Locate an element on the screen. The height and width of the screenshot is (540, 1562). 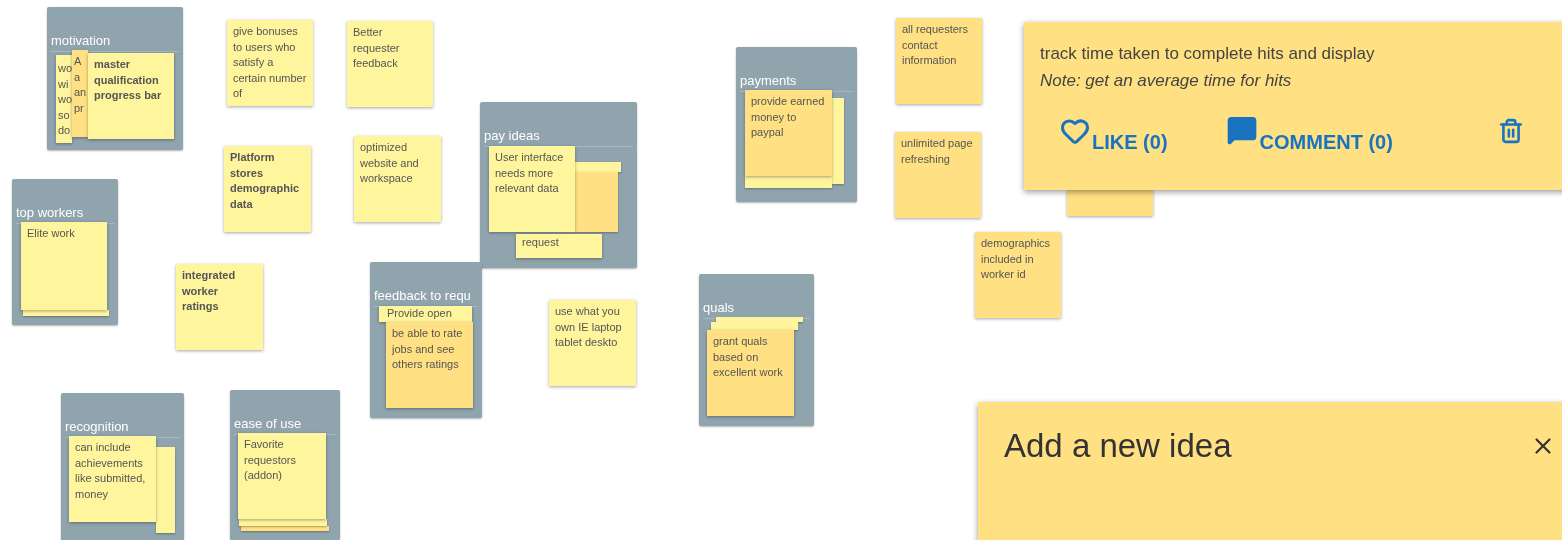
note-text: provide earned money to paypal is located at coordinates (788, 117).